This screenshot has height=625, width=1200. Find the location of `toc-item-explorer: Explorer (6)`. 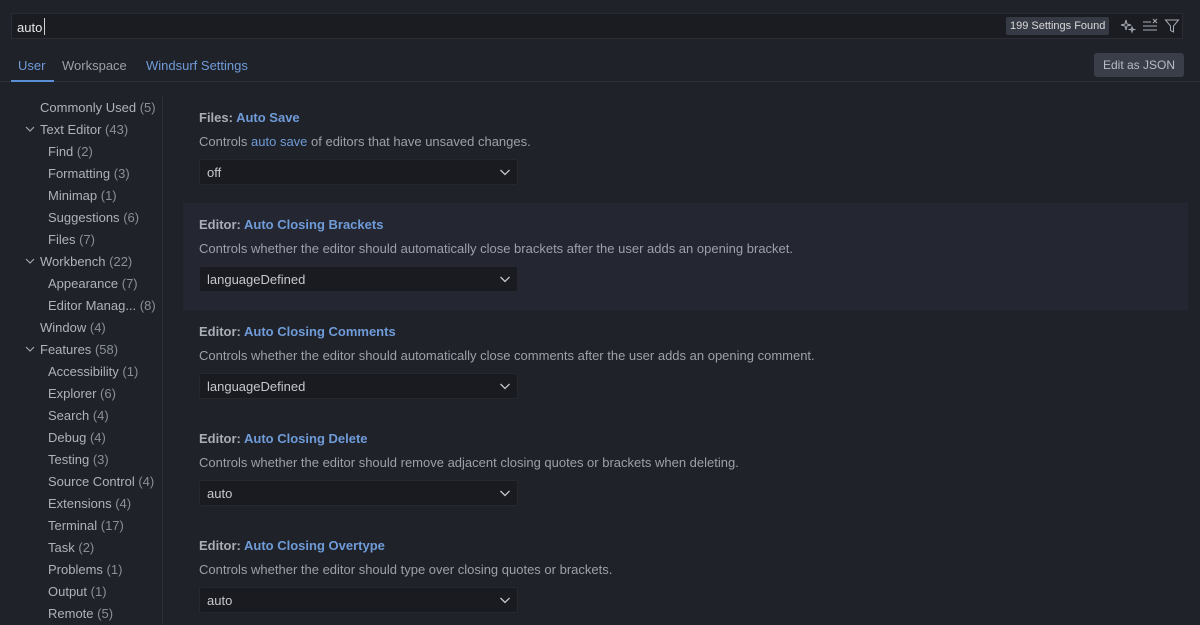

toc-item-explorer: Explorer (6) is located at coordinates (82, 394).